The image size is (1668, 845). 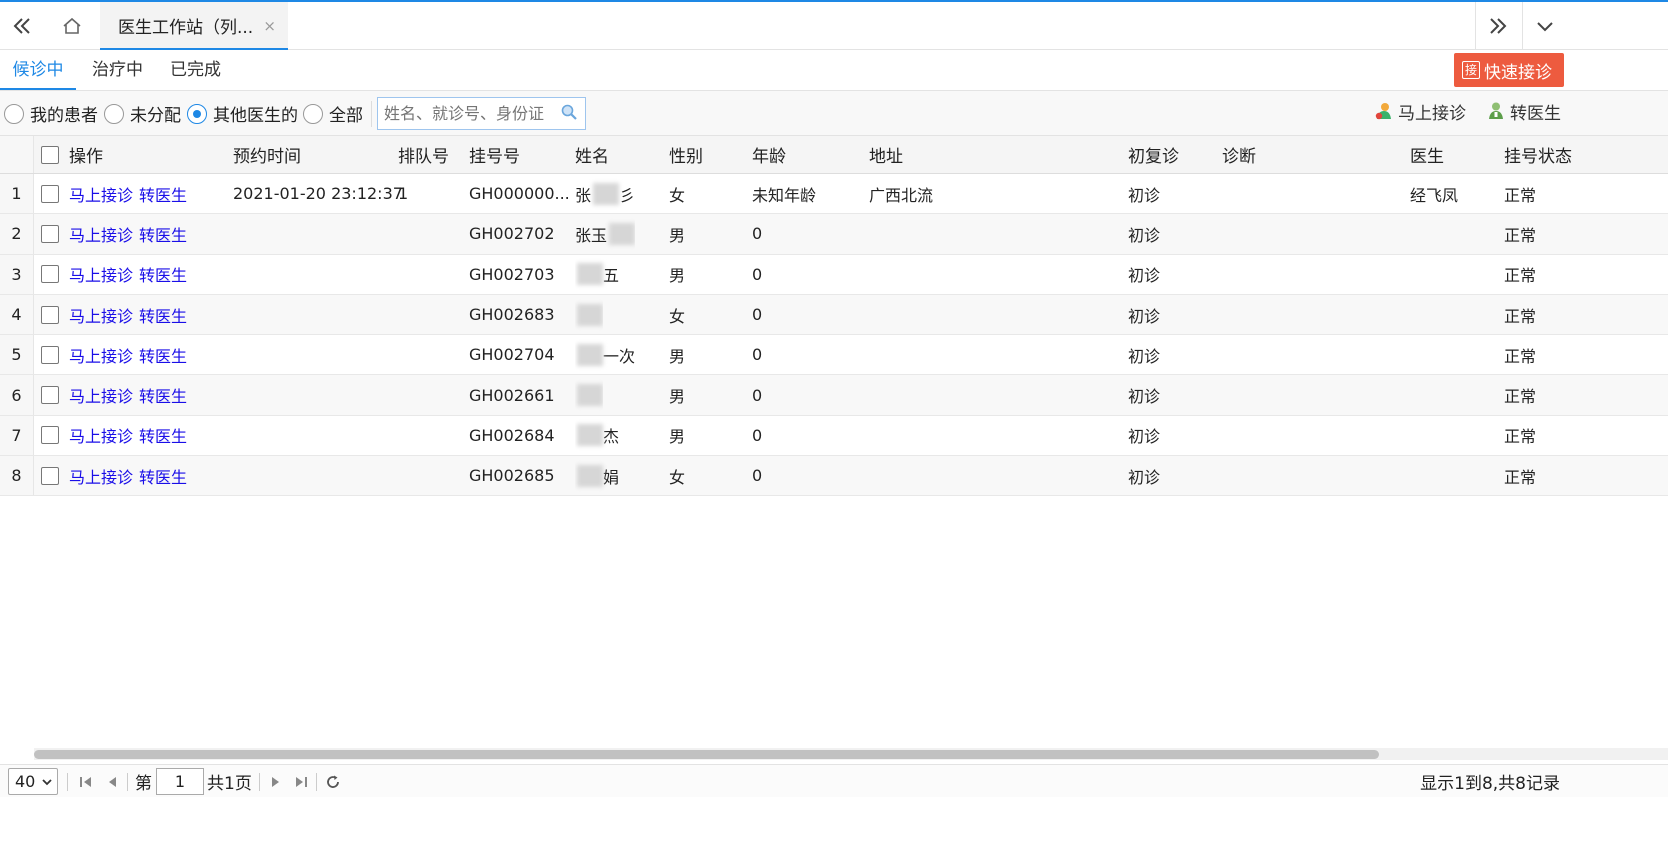 What do you see at coordinates (757, 234) in the screenshot?
I see `age-cell: 0` at bounding box center [757, 234].